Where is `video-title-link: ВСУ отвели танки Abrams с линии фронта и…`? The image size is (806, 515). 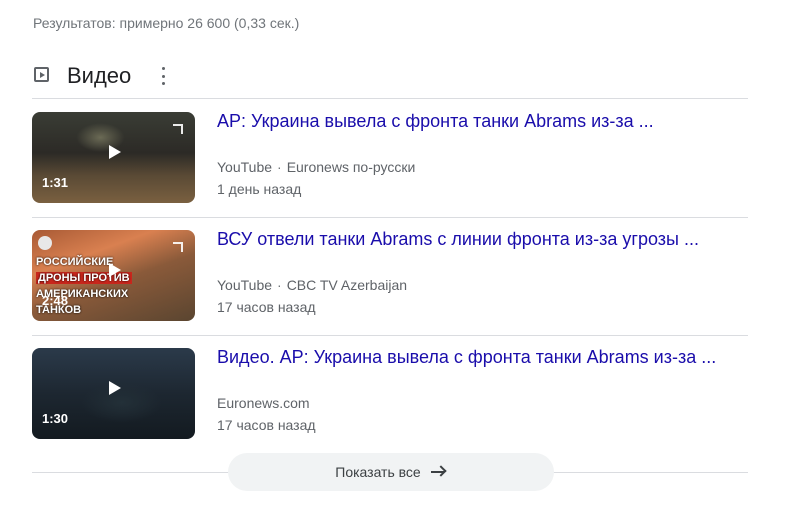
video-title-link: ВСУ отвели танки Abrams с линии фронта и… is located at coordinates (458, 239).